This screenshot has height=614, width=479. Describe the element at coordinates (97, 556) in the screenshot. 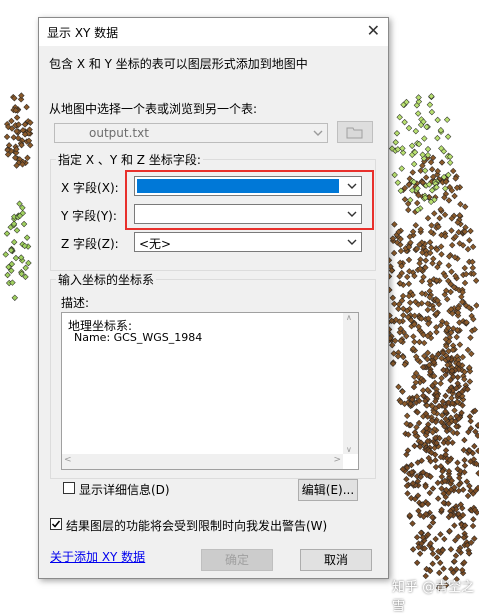

I see `about-add-xy-link: 关于添加 XY 数据` at that location.